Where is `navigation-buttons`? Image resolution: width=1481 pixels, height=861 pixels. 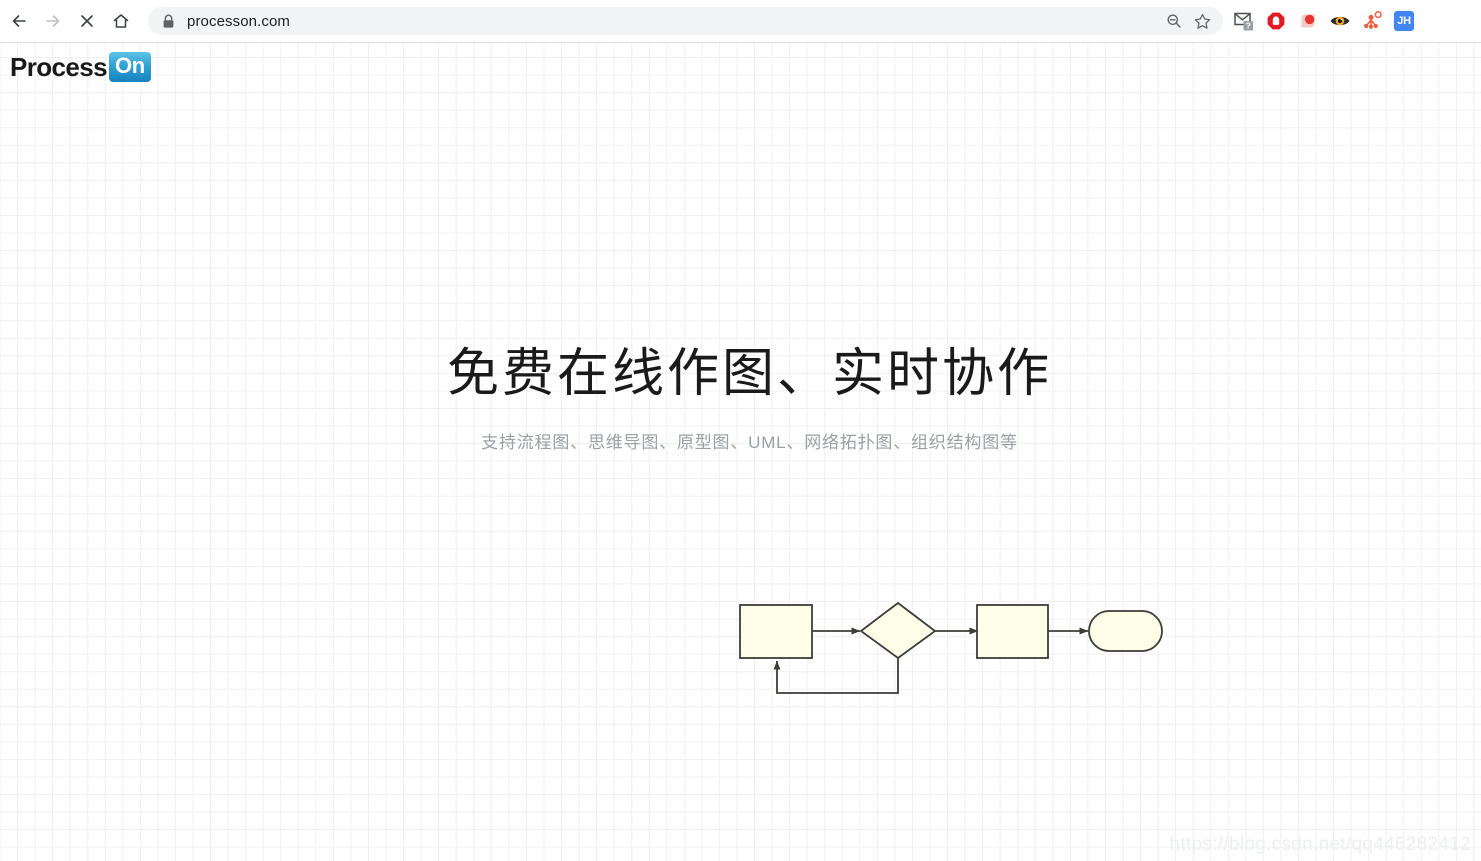
navigation-buttons is located at coordinates (69, 21).